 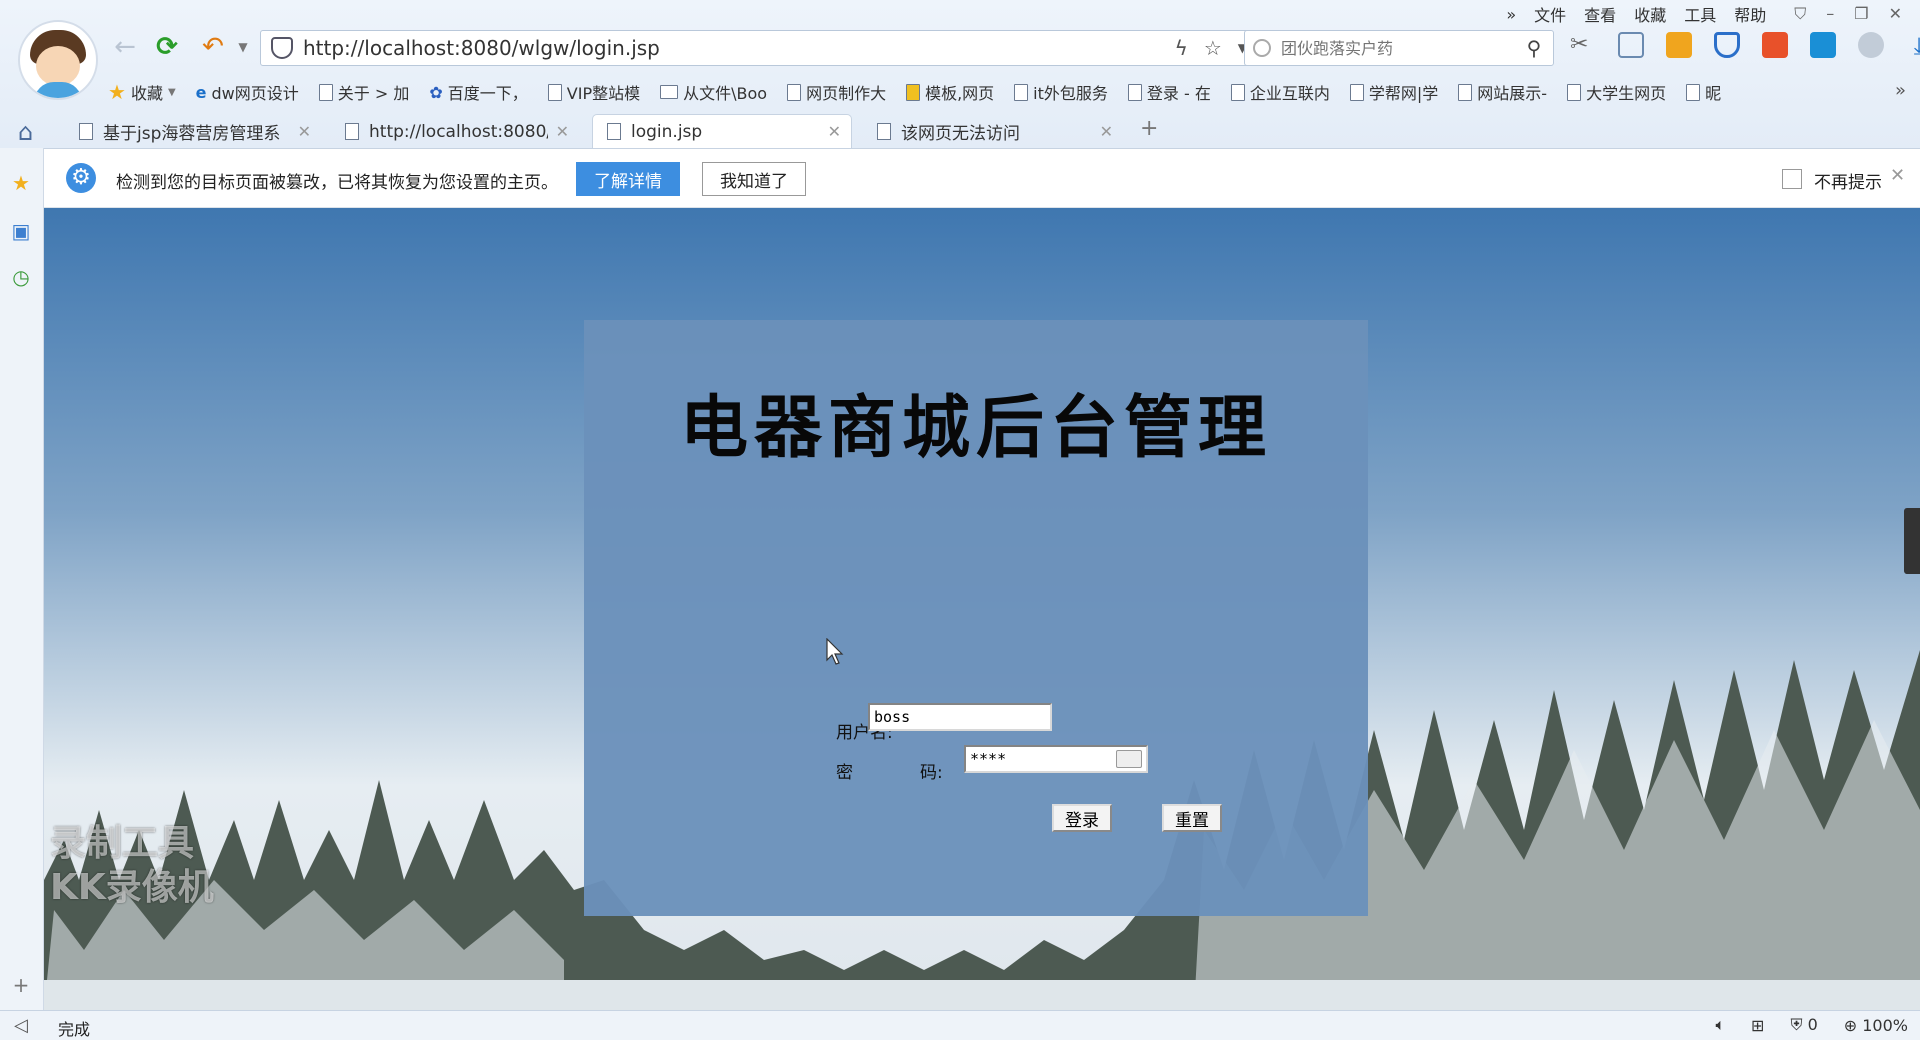 What do you see at coordinates (1534, 48) in the screenshot?
I see `search-icon: ⚲` at bounding box center [1534, 48].